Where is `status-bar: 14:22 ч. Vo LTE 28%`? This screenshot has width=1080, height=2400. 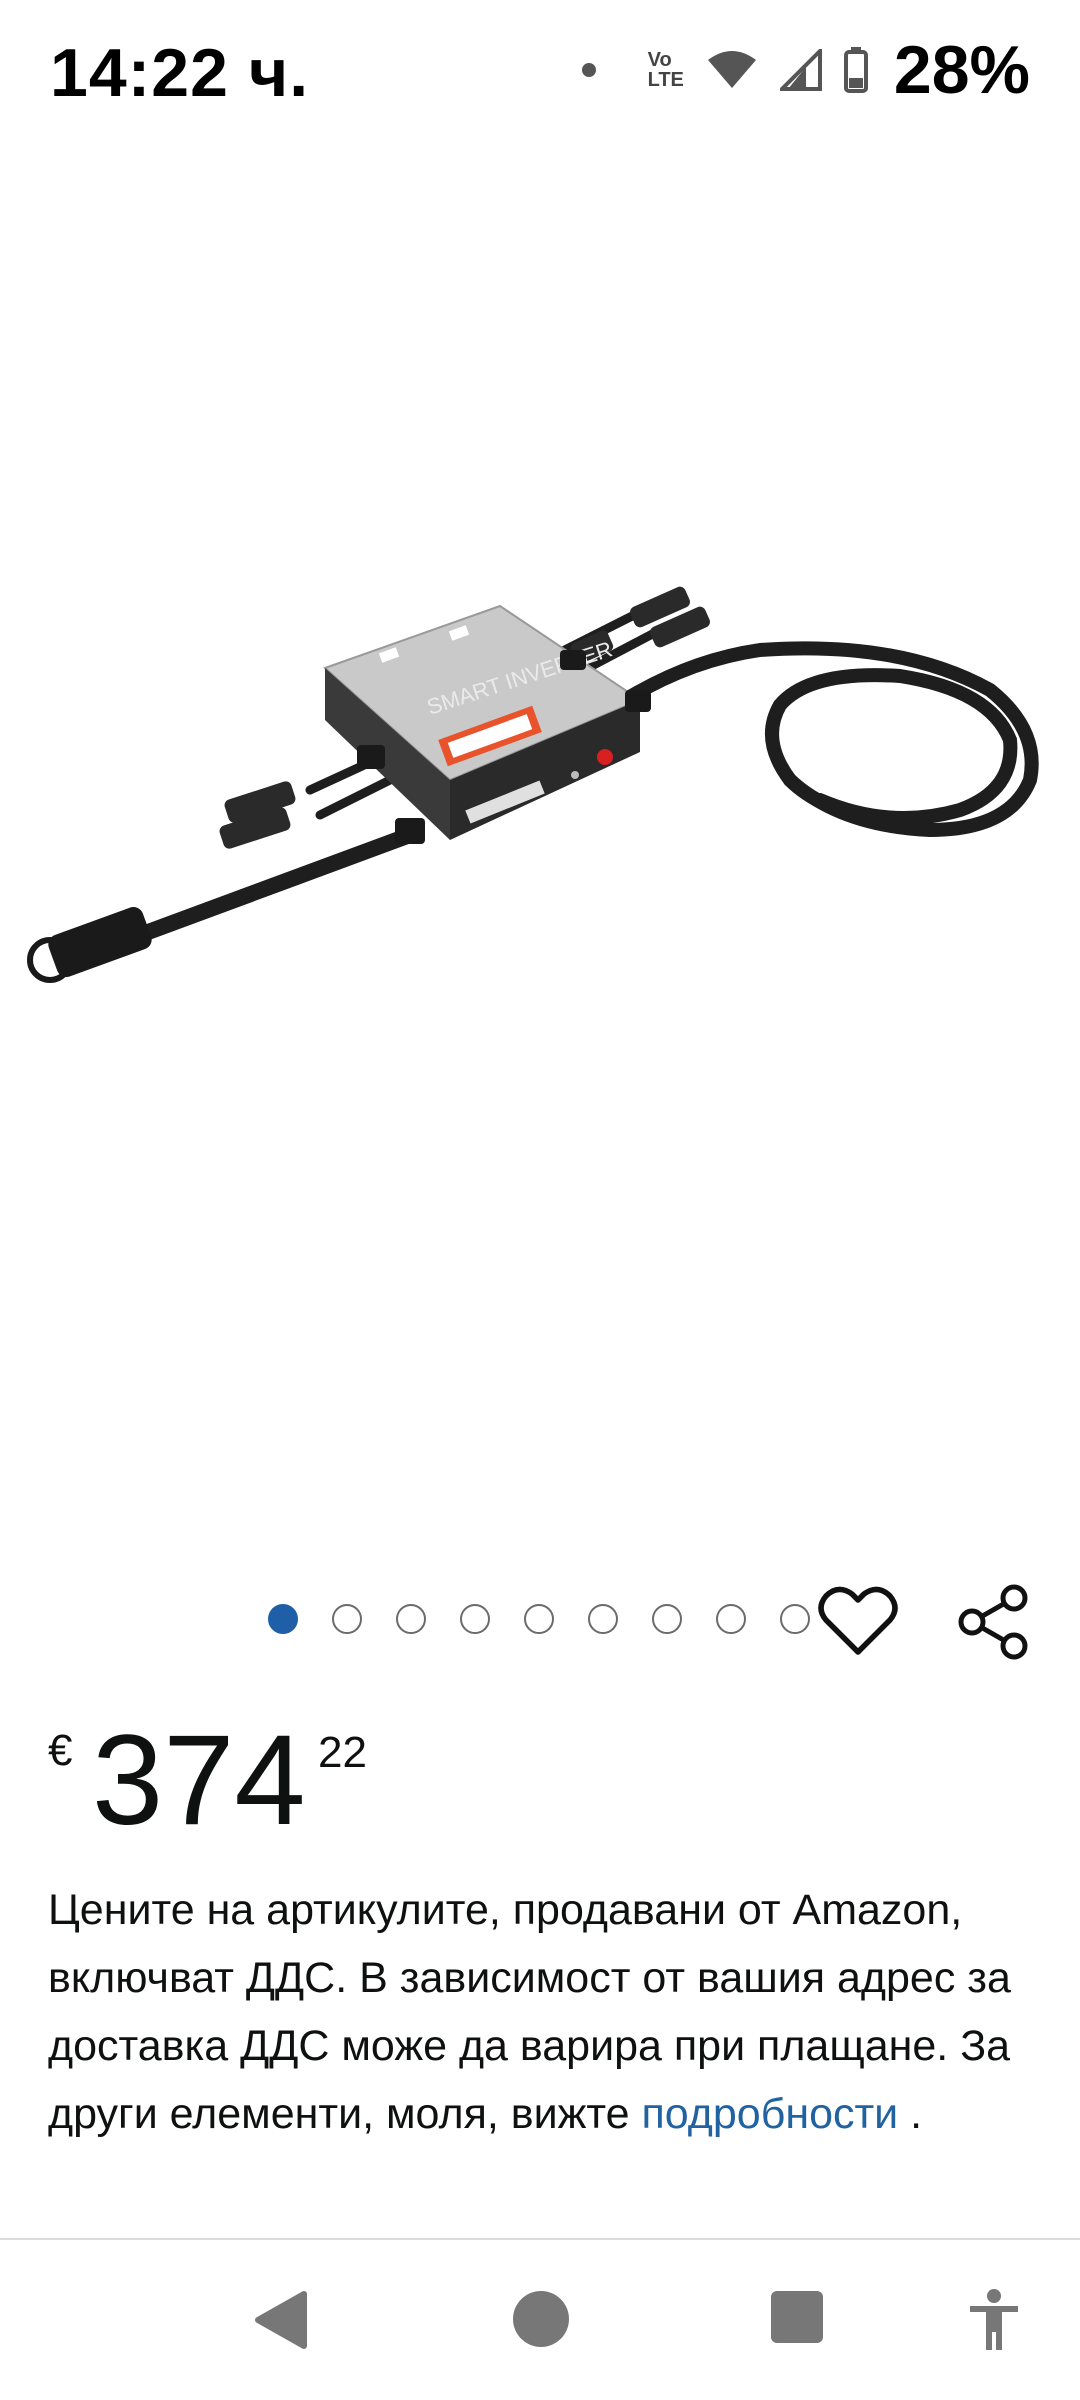 status-bar: 14:22 ч. Vo LTE 28% is located at coordinates (540, 70).